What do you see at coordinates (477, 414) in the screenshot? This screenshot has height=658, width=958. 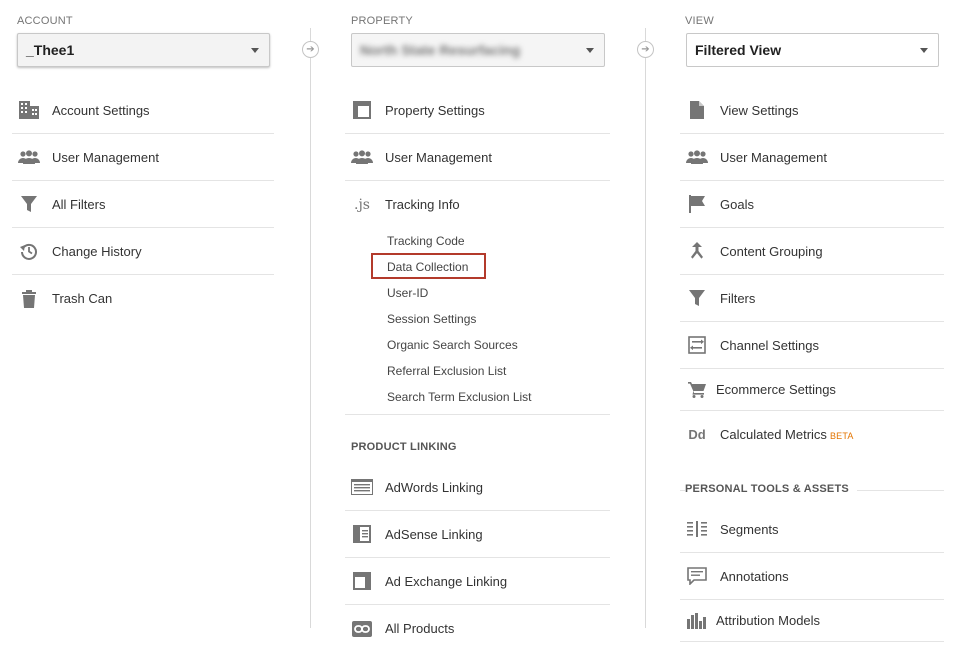 I see `section-divider` at bounding box center [477, 414].